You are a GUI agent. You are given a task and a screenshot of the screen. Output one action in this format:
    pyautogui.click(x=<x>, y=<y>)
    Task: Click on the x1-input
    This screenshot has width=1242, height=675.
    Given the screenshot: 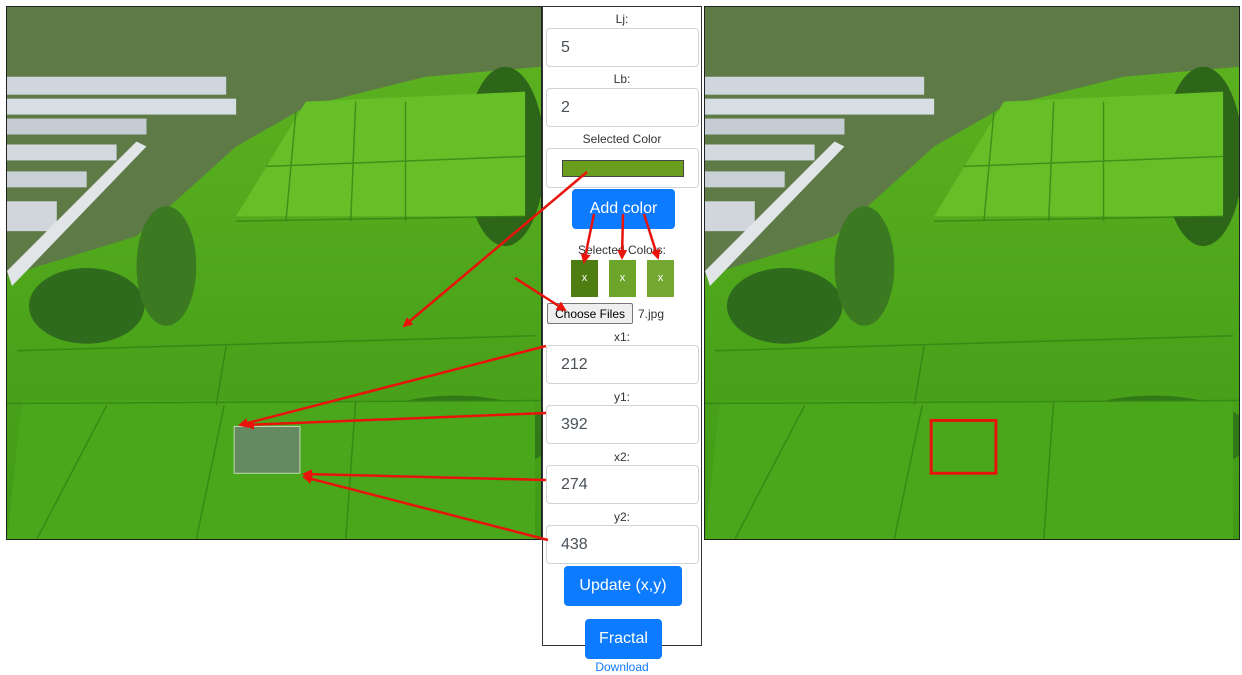 What is the action you would take?
    pyautogui.click(x=622, y=364)
    